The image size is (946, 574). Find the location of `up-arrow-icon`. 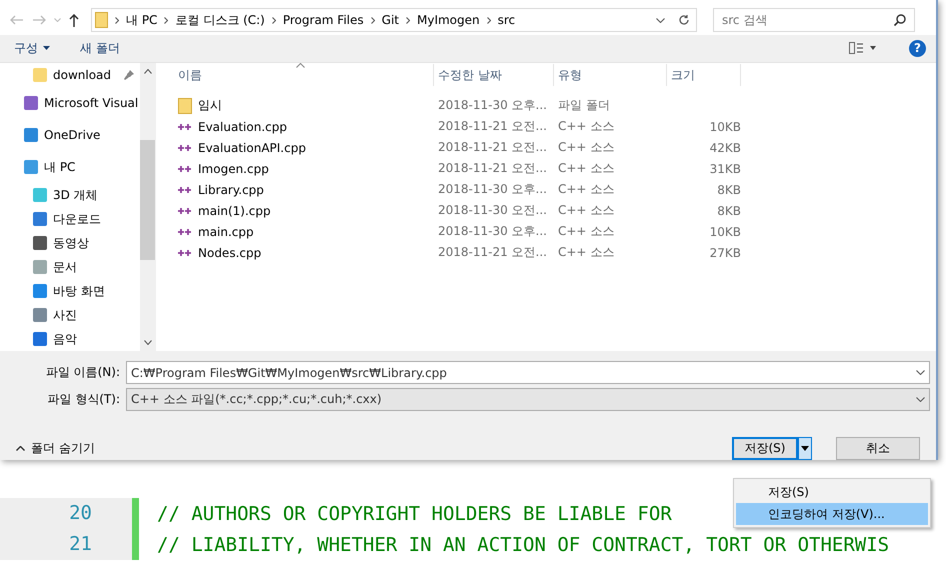

up-arrow-icon is located at coordinates (74, 20).